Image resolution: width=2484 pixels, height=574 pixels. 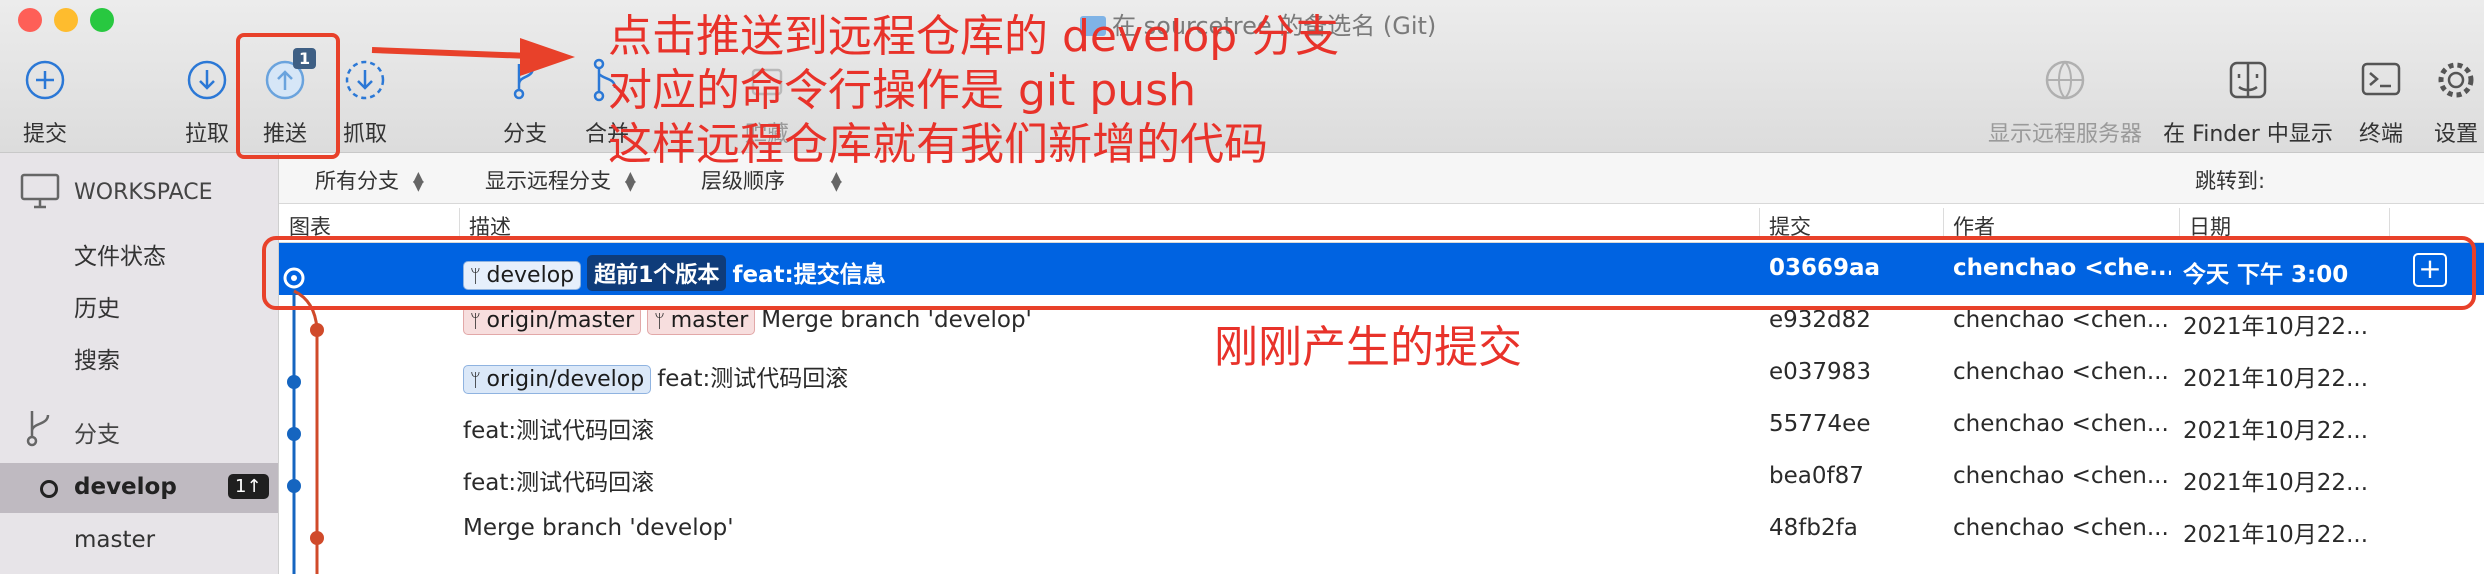 I want to click on commit-hash: 48fb2fa, so click(x=1813, y=528).